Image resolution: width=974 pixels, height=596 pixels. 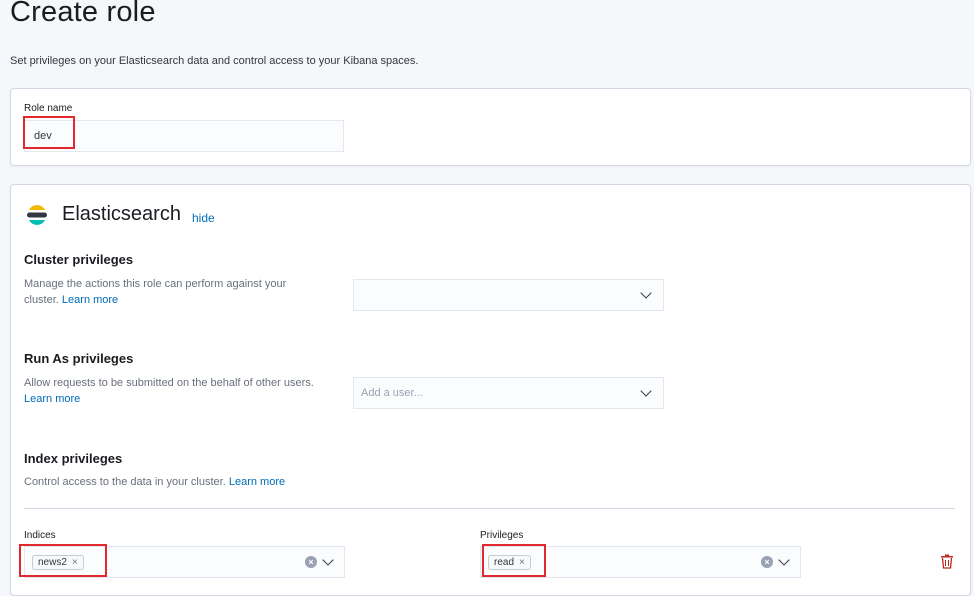 What do you see at coordinates (203, 218) in the screenshot?
I see `hide-link: hide` at bounding box center [203, 218].